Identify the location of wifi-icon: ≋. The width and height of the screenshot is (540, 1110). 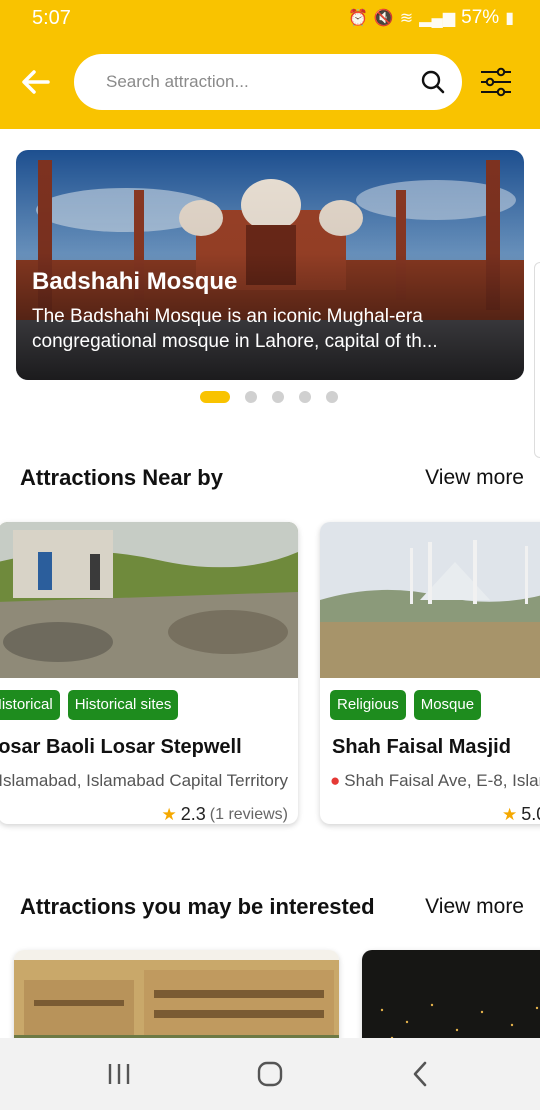
(406, 18).